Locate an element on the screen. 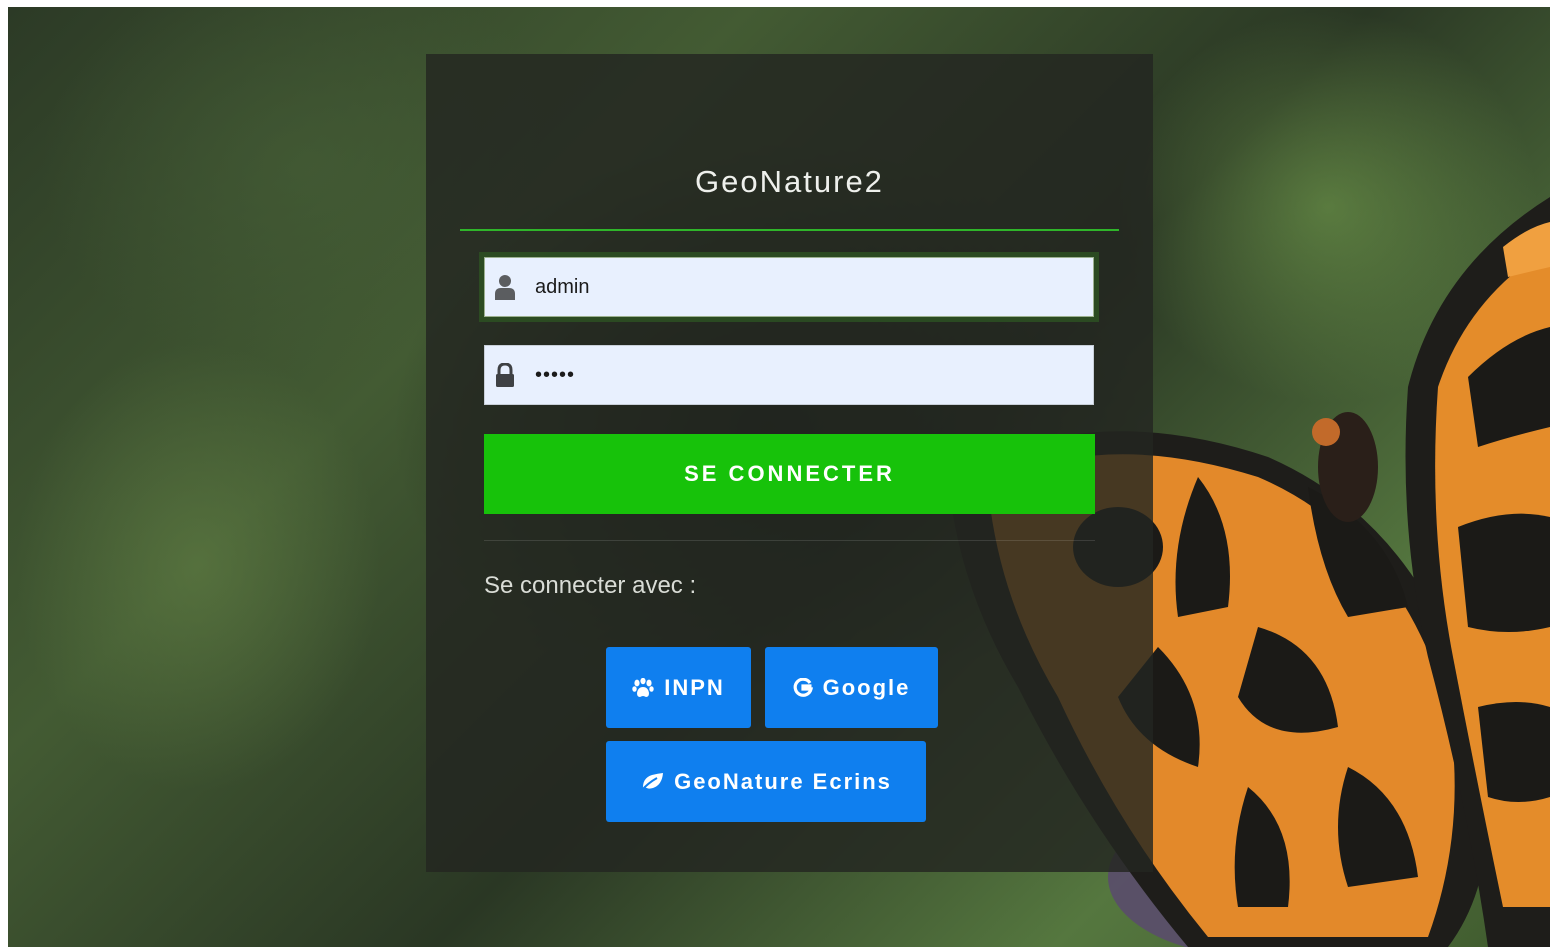 The width and height of the screenshot is (1550, 947). connect-button: SE CONNECTER is located at coordinates (789, 474).